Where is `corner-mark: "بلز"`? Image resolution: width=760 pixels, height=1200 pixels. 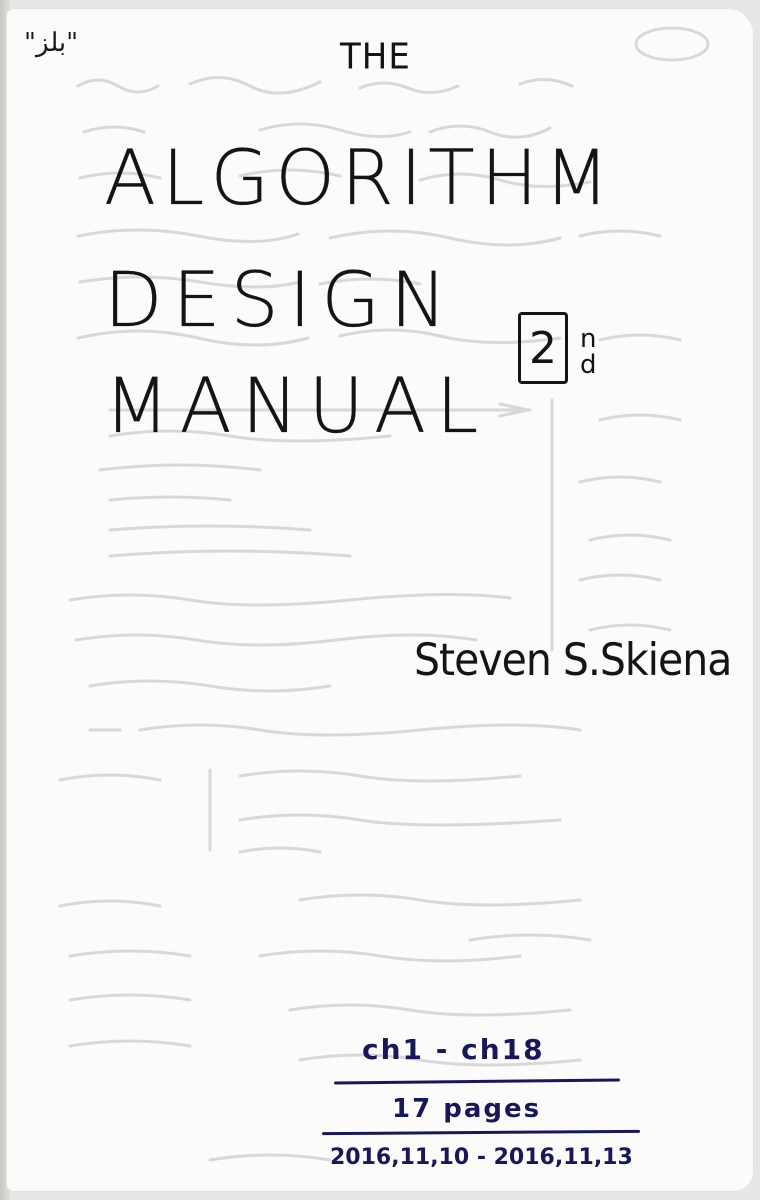
corner-mark: "بلز" is located at coordinates (51, 43).